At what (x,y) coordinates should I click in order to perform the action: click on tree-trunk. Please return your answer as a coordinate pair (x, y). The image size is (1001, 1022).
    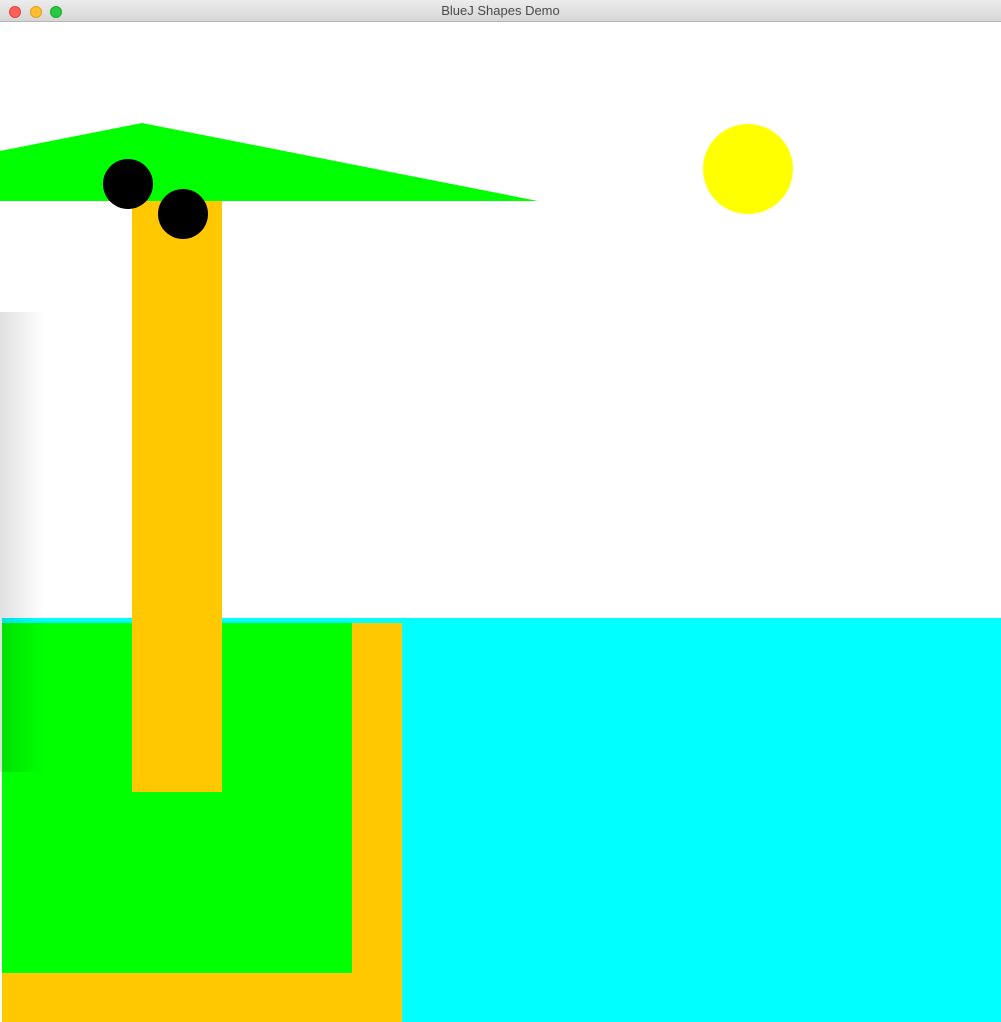
    Looking at the image, I should click on (177, 496).